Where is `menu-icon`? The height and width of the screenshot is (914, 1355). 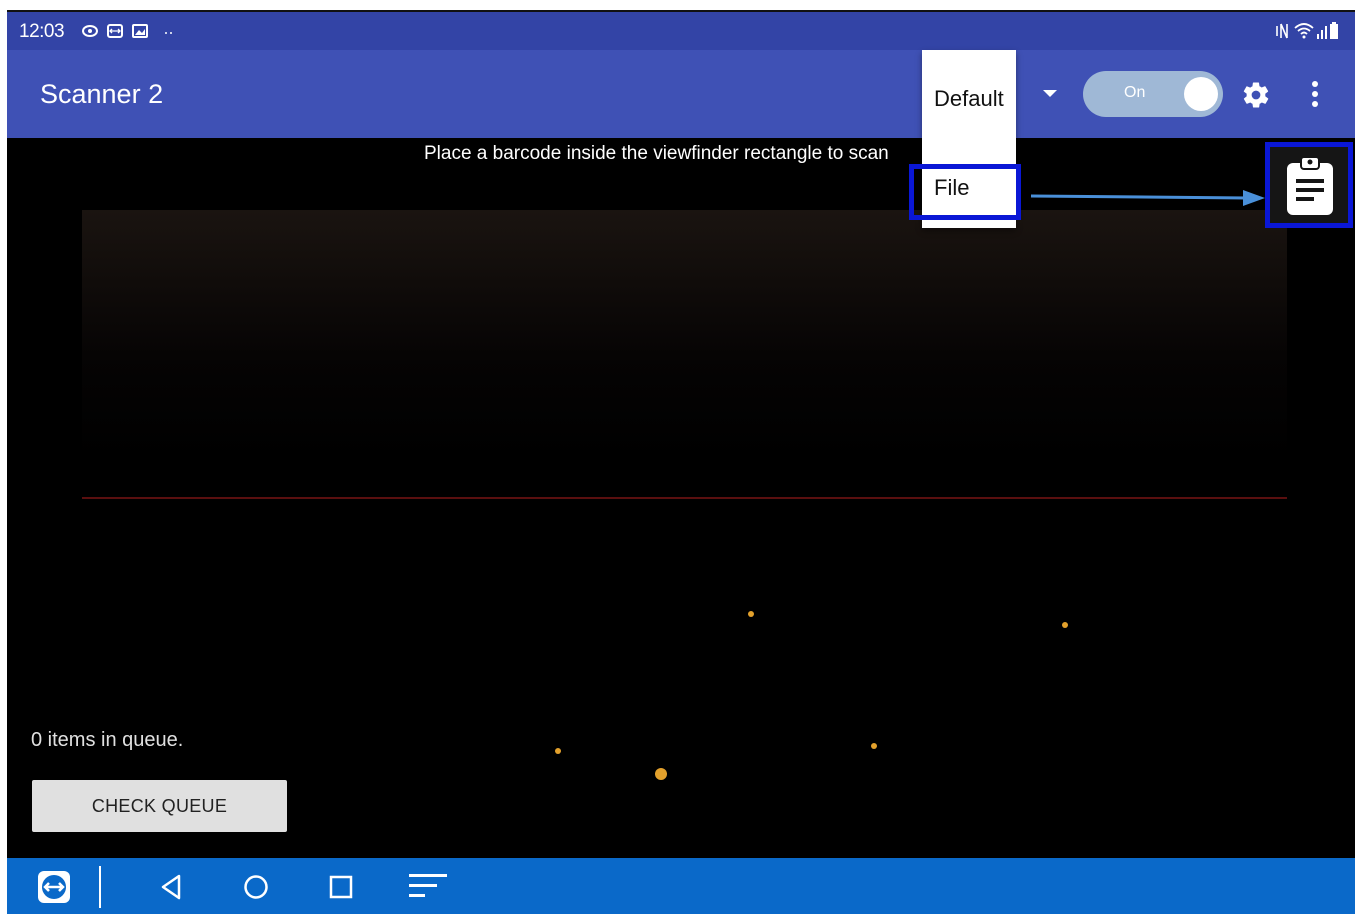
menu-icon is located at coordinates (429, 886).